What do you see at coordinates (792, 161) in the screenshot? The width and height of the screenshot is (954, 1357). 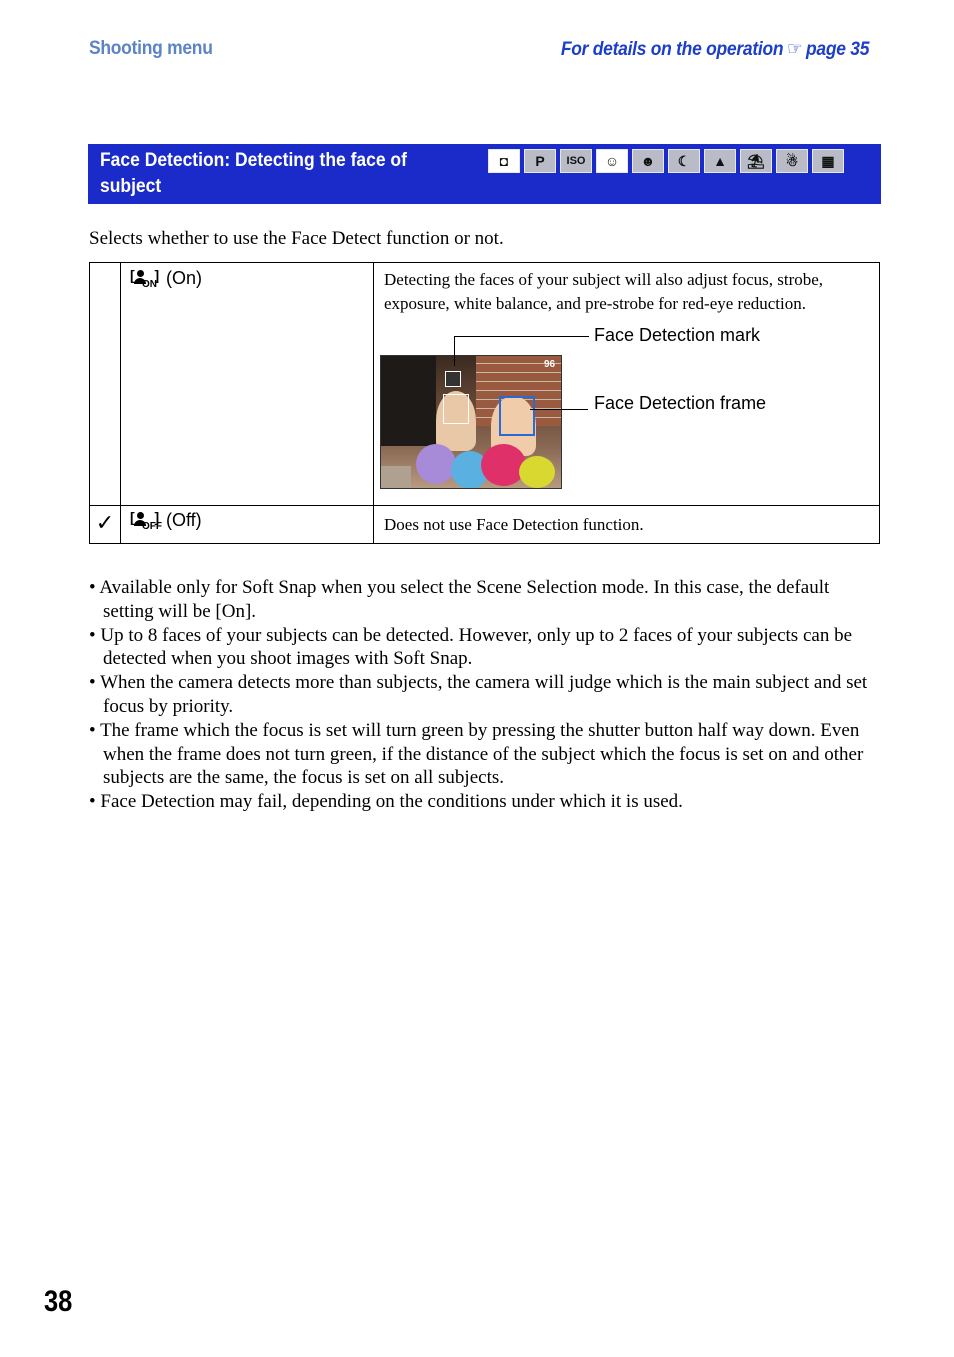 I see `snow-icon: ☃` at bounding box center [792, 161].